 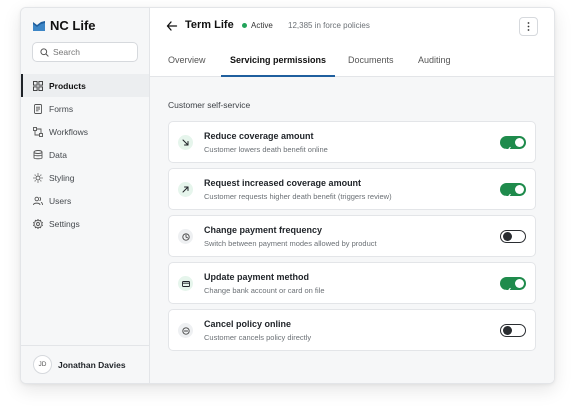 I want to click on more-options-button, so click(x=528, y=26).